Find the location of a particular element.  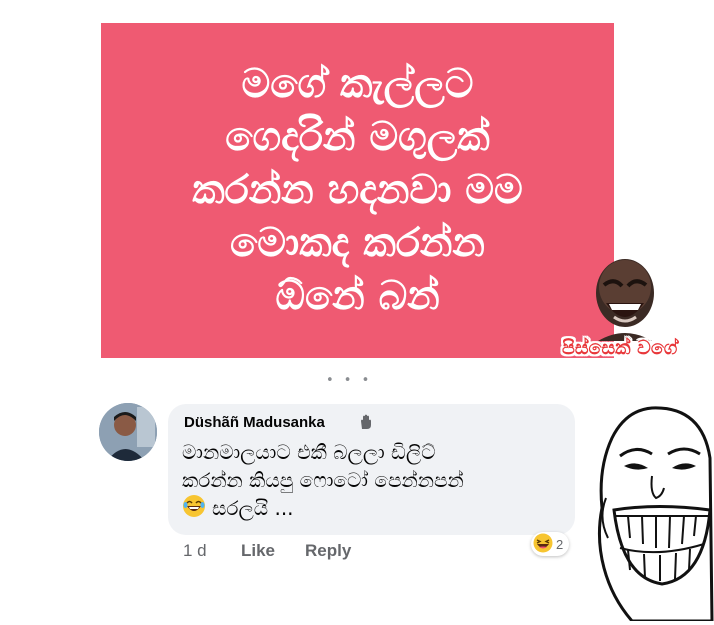

comment-author: Düshãñ Madusanka is located at coordinates (254, 422).